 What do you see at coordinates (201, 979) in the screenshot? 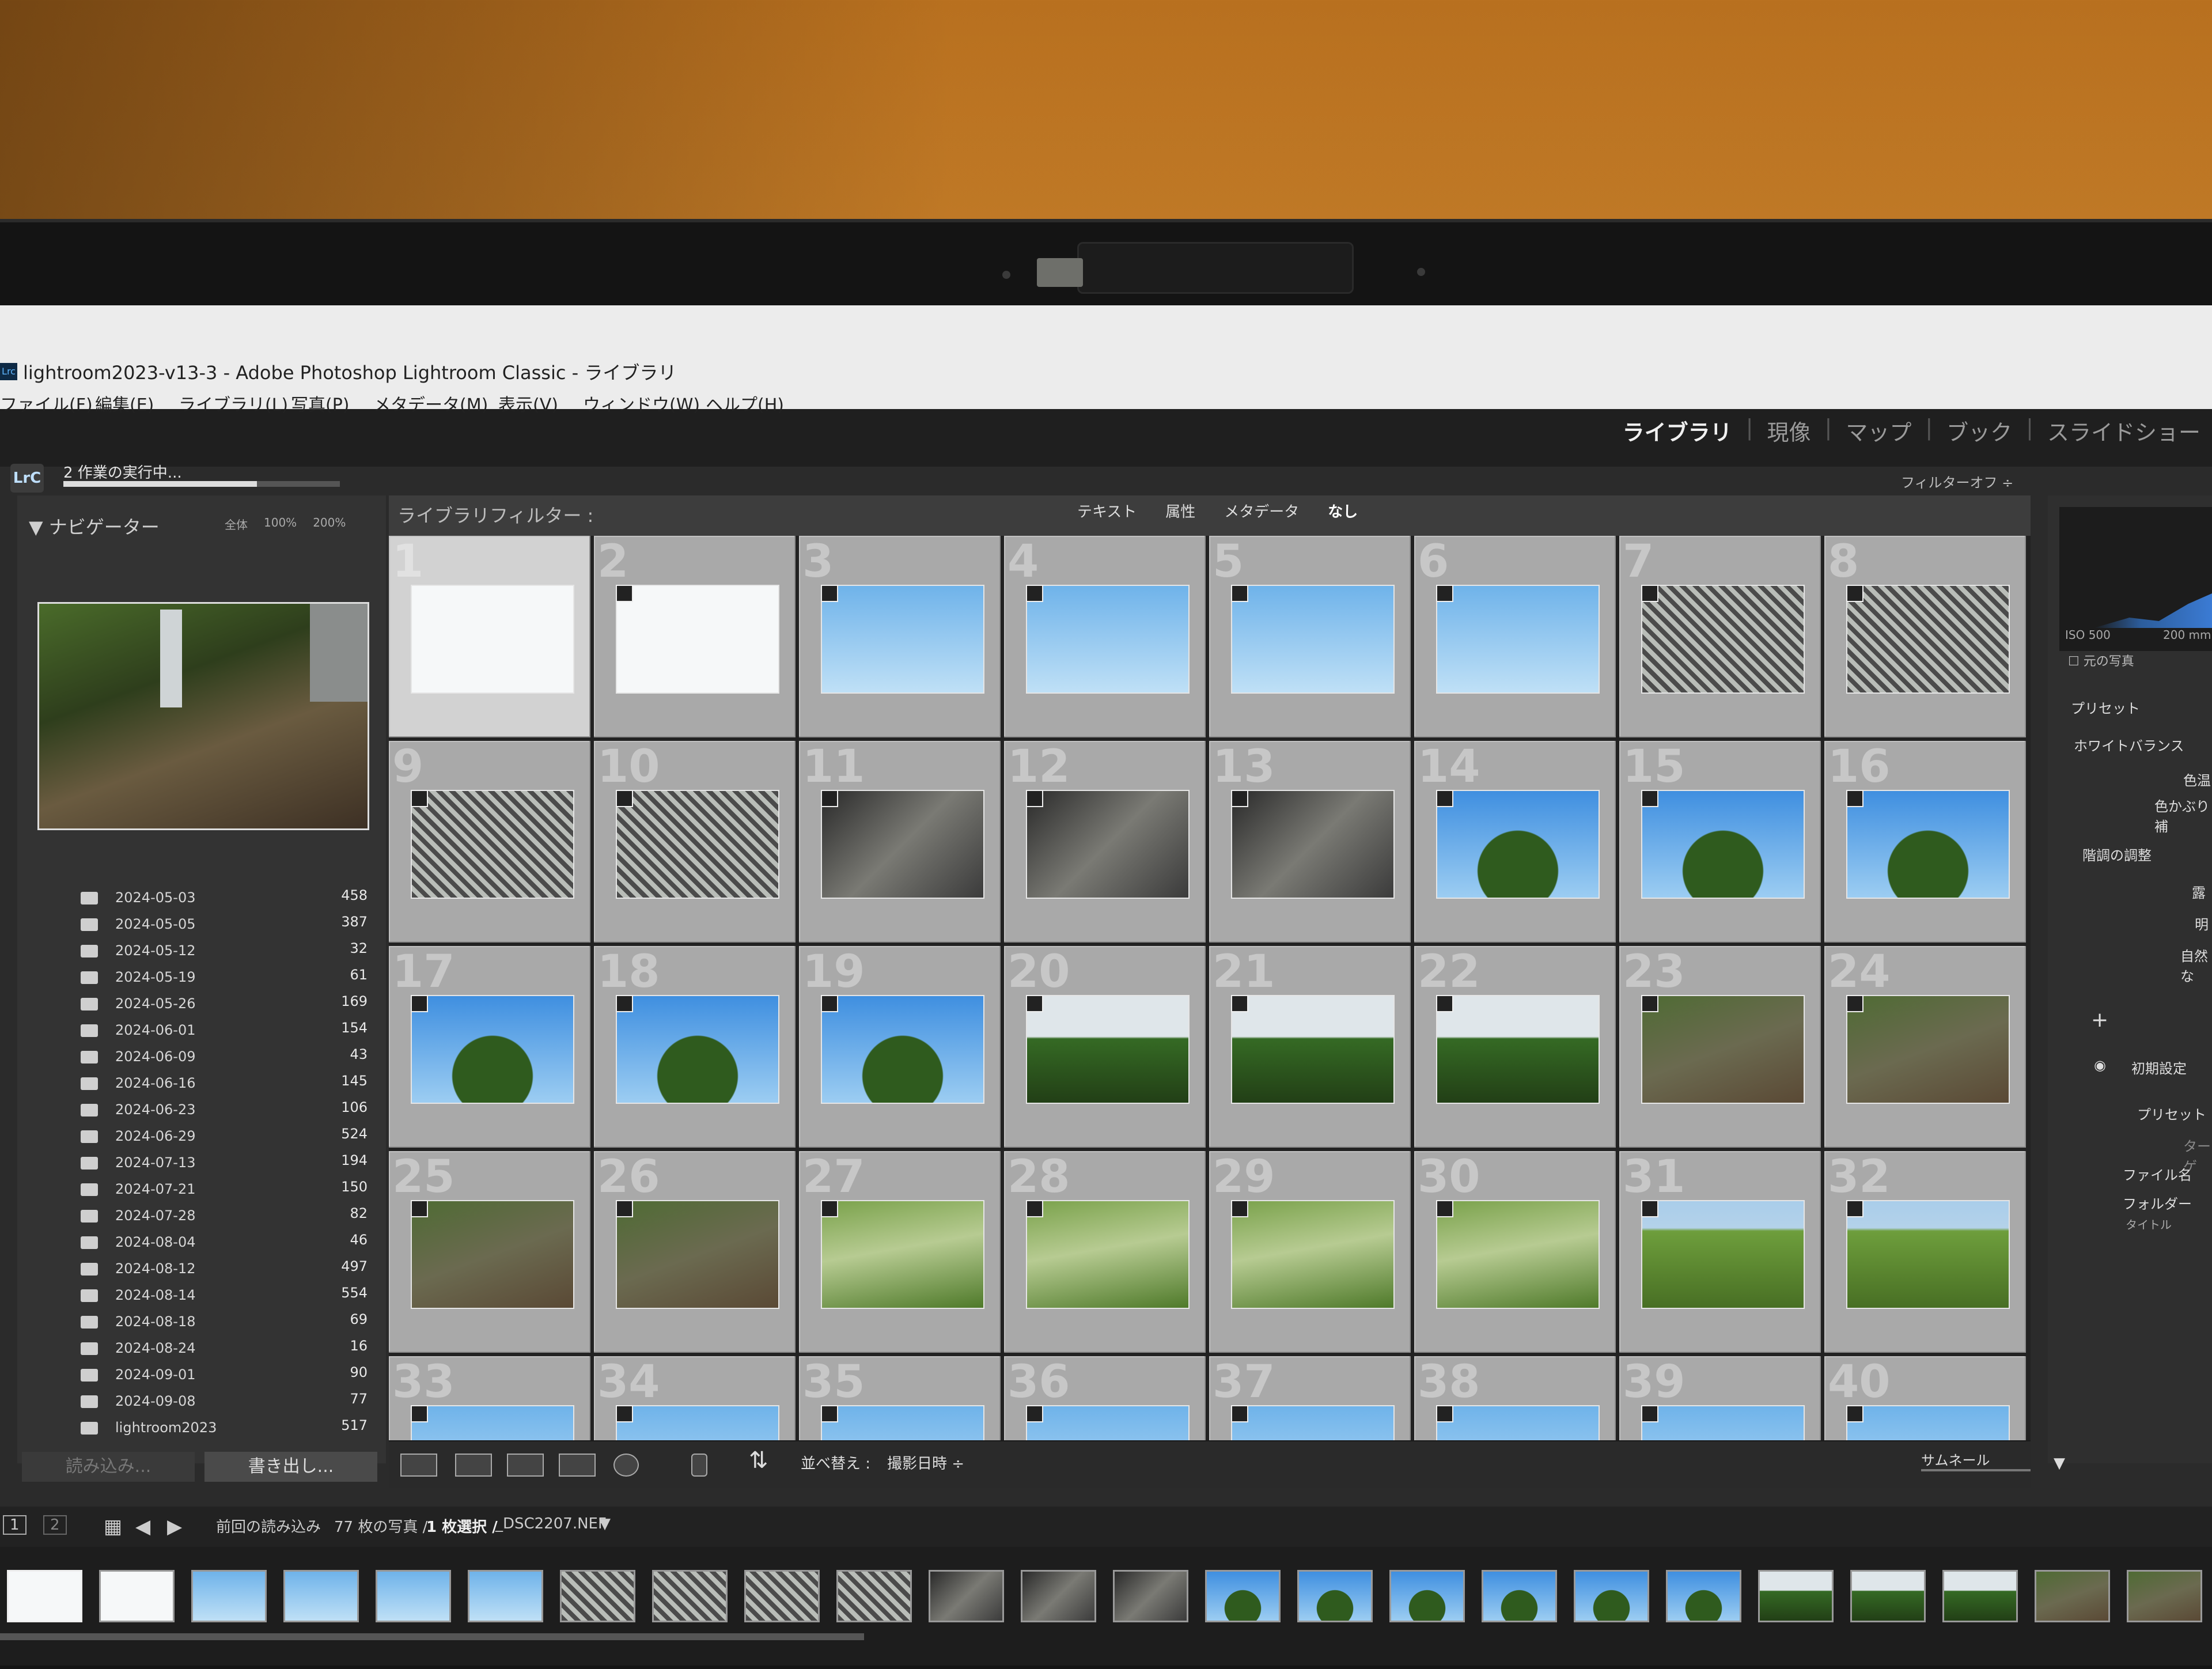
I see `folder-row: 2024-05-19 61` at bounding box center [201, 979].